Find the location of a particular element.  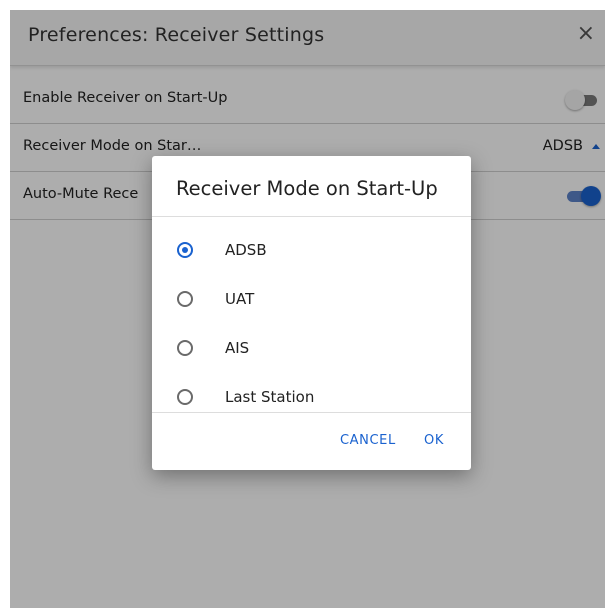

option-last-station: Last Station is located at coordinates (311, 398).